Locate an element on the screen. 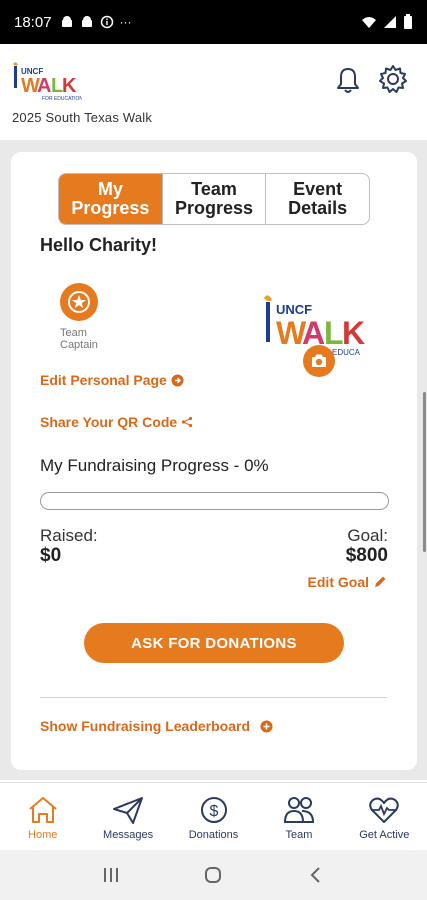 This screenshot has width=427, height=900. status-system-icons is located at coordinates (387, 22).